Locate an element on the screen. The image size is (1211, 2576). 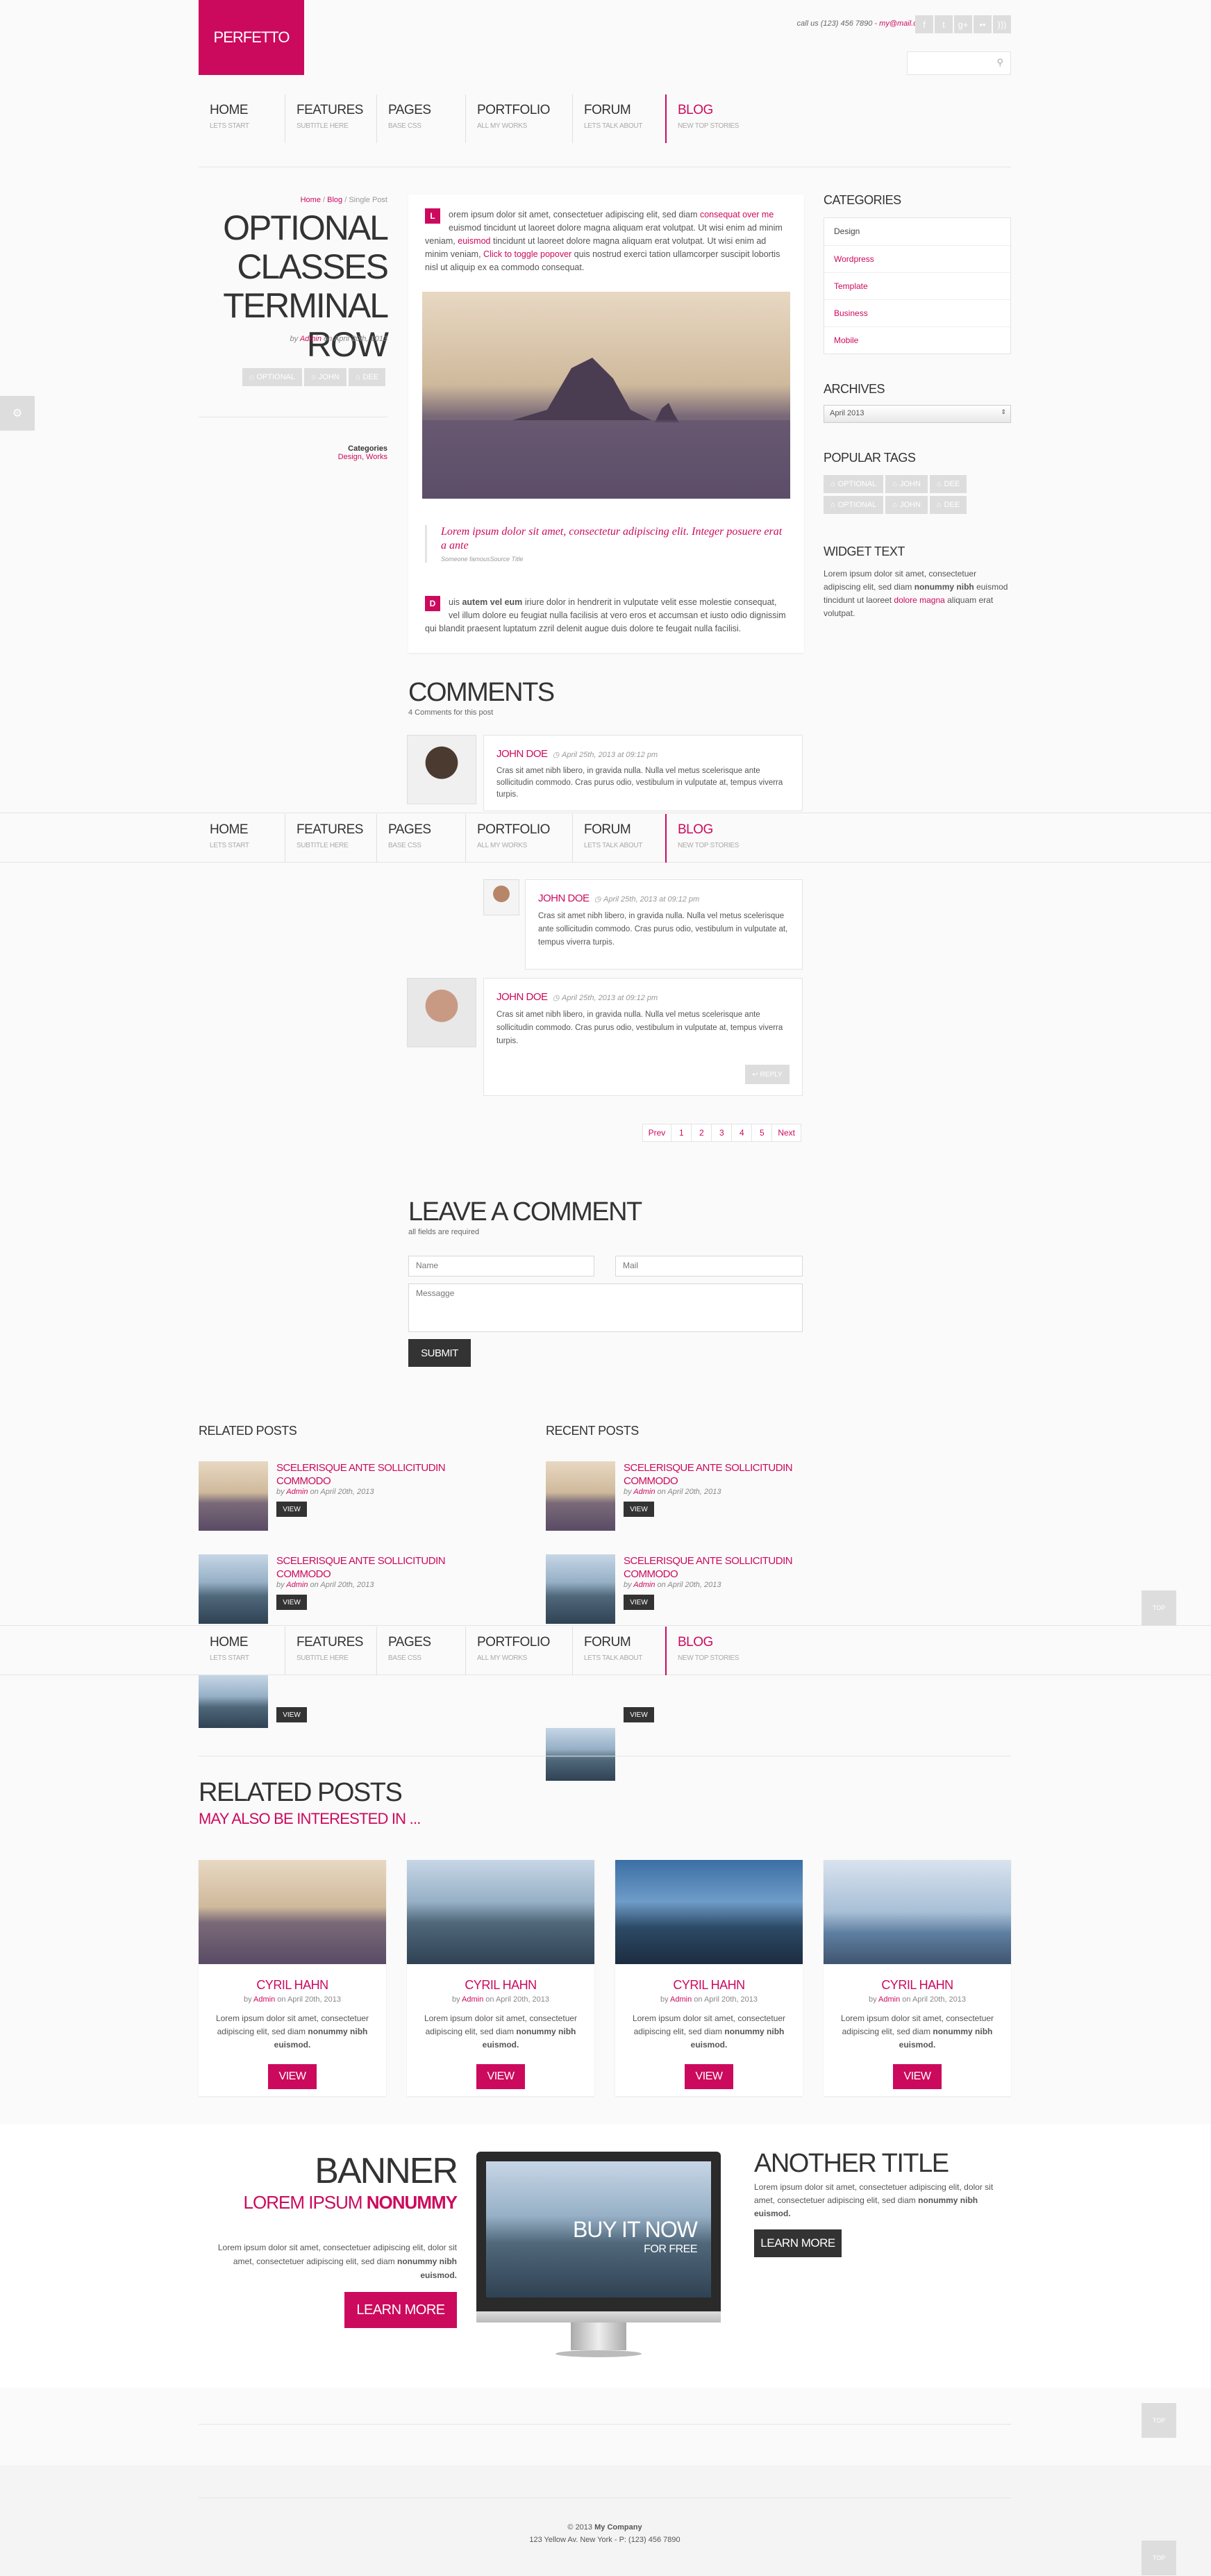
breadcrumb-blog: Blog is located at coordinates (334, 200).